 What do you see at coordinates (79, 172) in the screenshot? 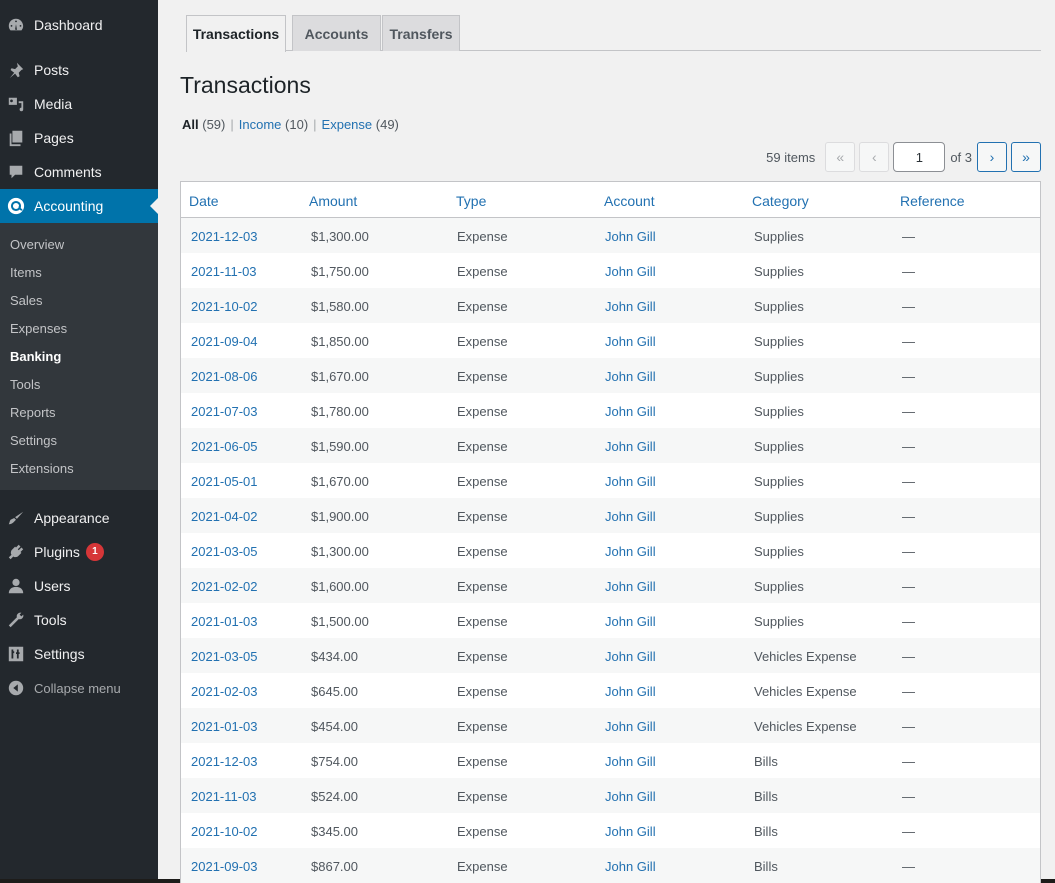
I see `menu-item-comments: Comments` at bounding box center [79, 172].